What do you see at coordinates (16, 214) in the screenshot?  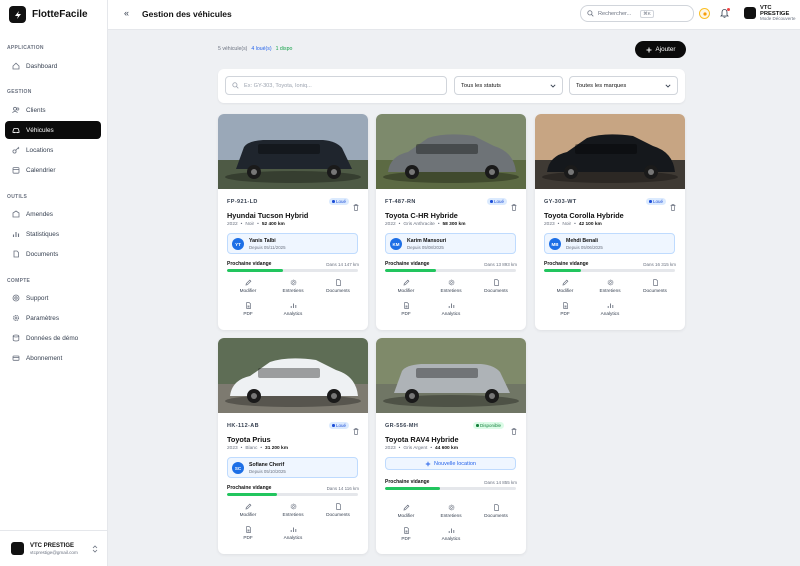 I see `fines-icon` at bounding box center [16, 214].